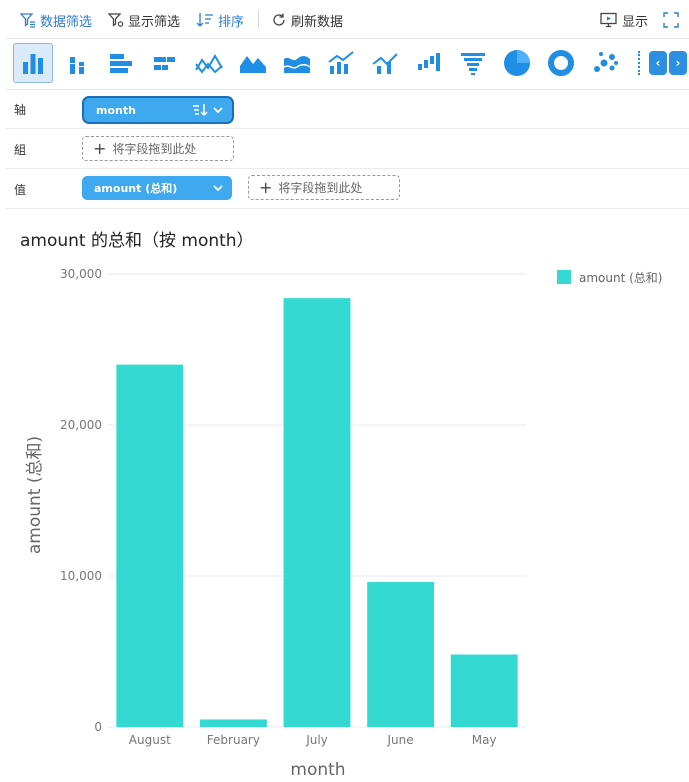 Image resolution: width=689 pixels, height=782 pixels. I want to click on y-axis-ticks: 0 10,000 20,000 30,000, so click(81, 500).